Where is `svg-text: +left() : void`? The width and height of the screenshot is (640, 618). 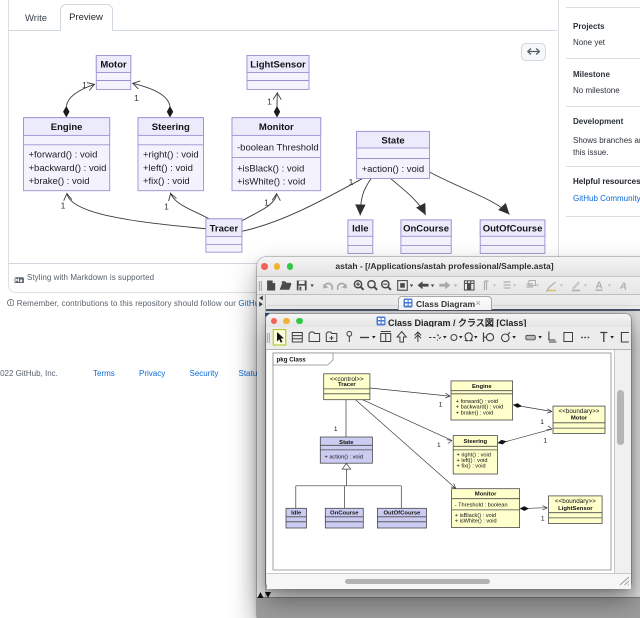
svg-text: +left() : void is located at coordinates (168, 168).